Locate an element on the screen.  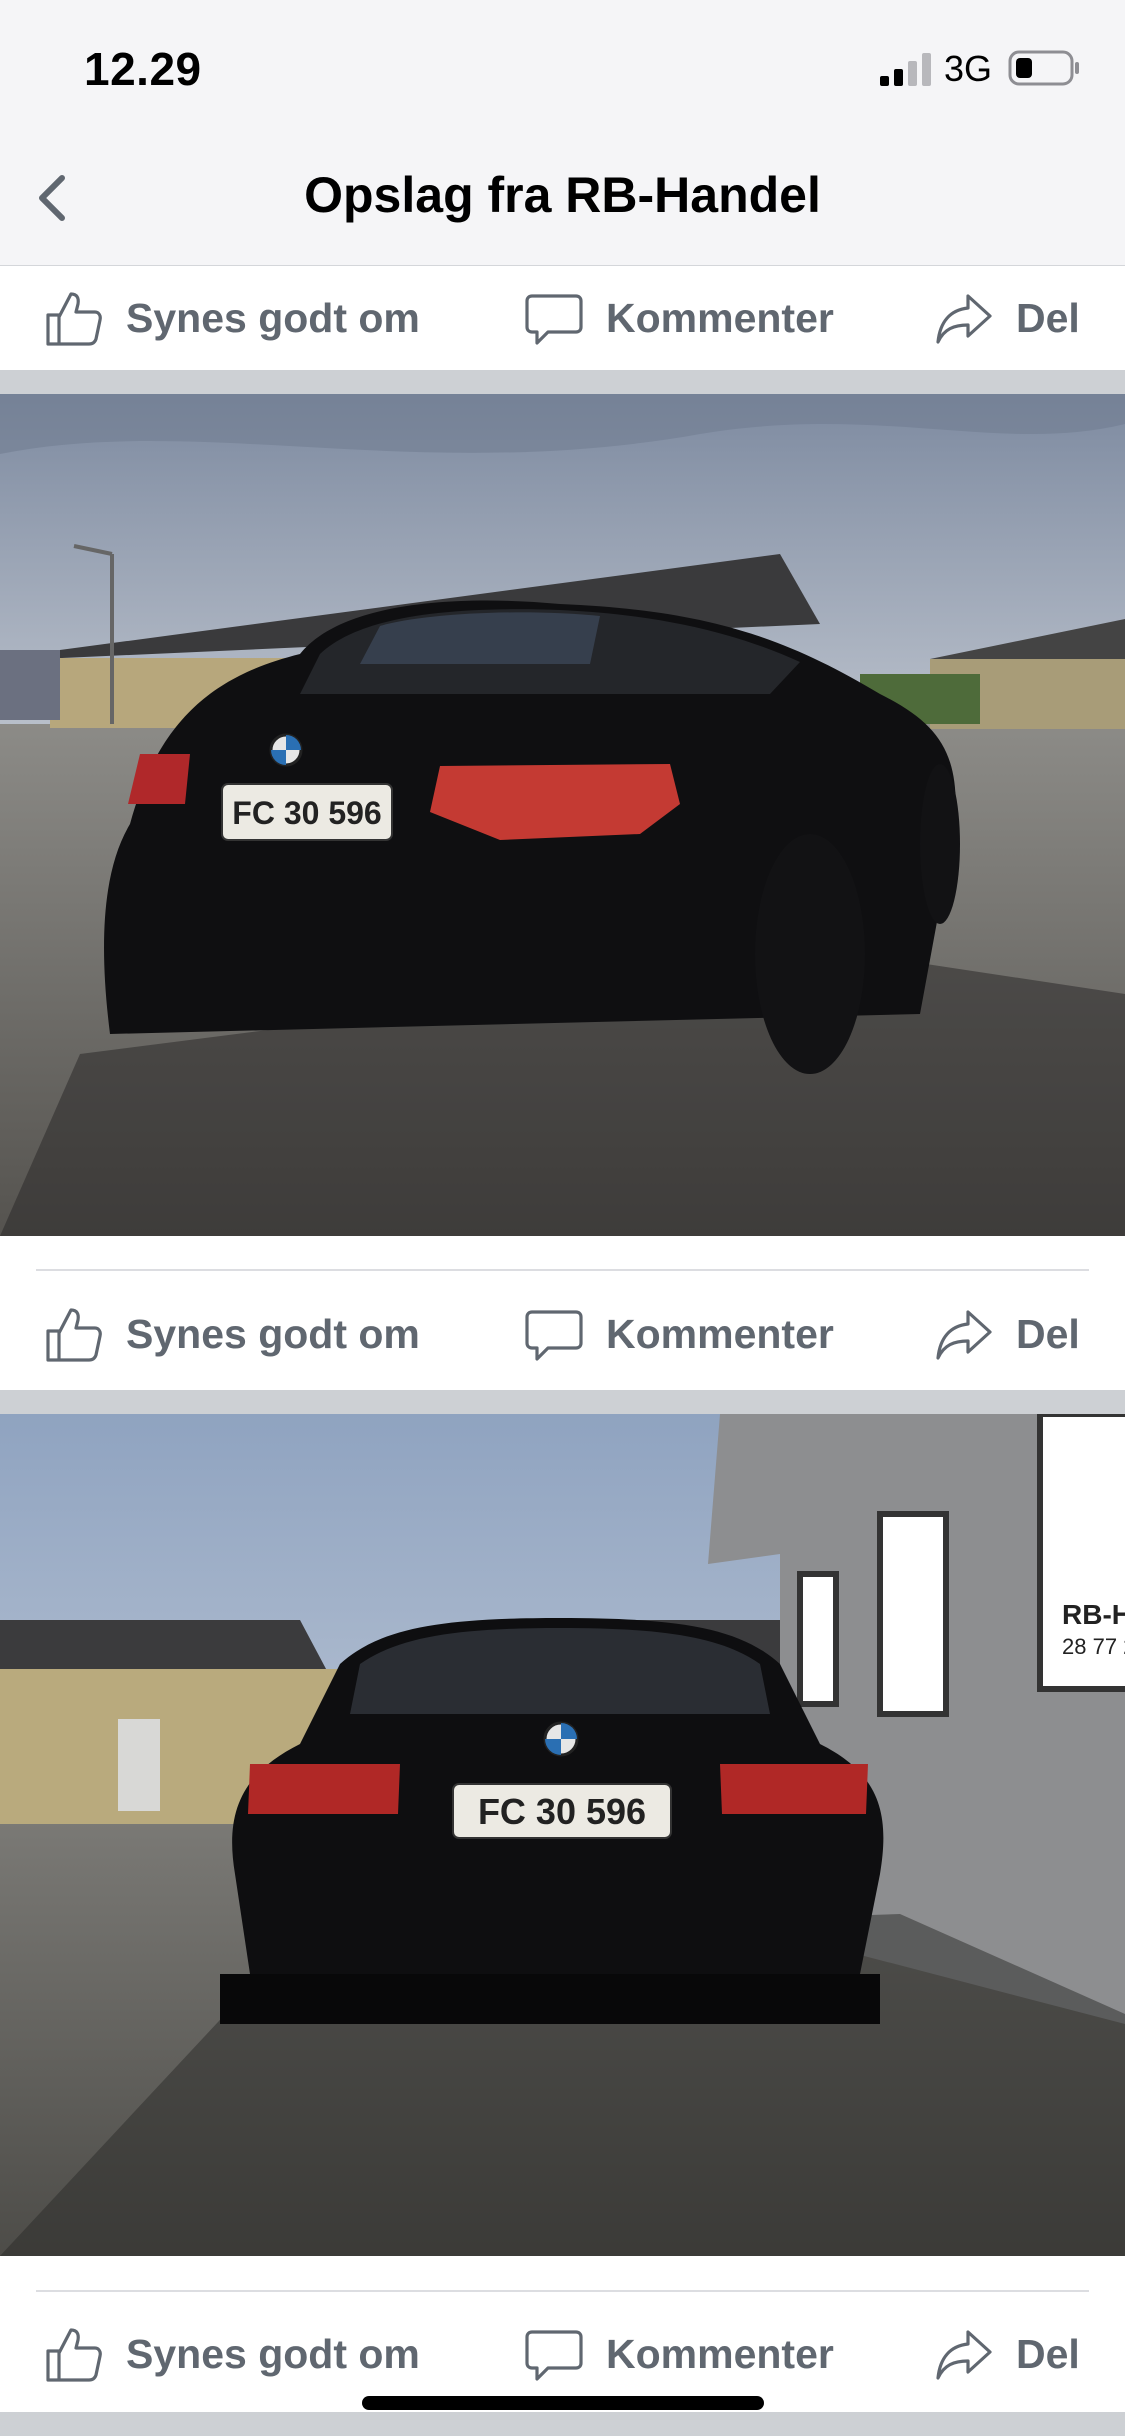
building-sign-phone: 28 77 20 is located at coordinates (1093, 1646).